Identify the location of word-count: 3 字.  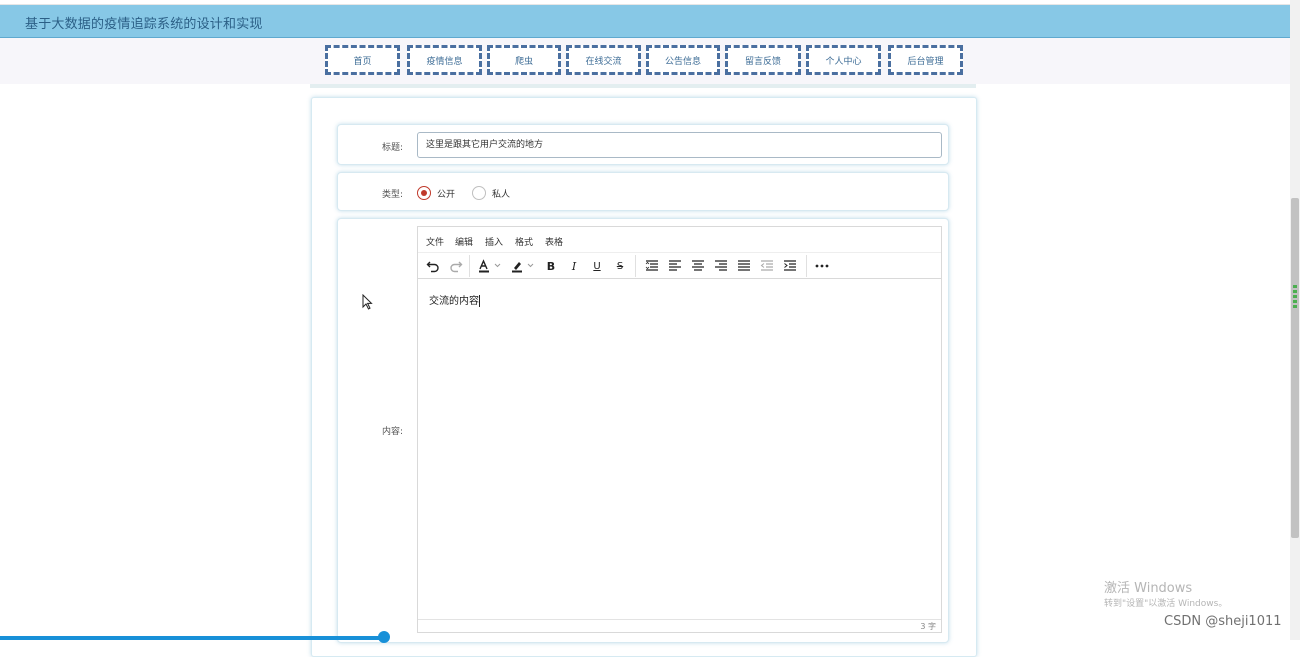
(928, 626).